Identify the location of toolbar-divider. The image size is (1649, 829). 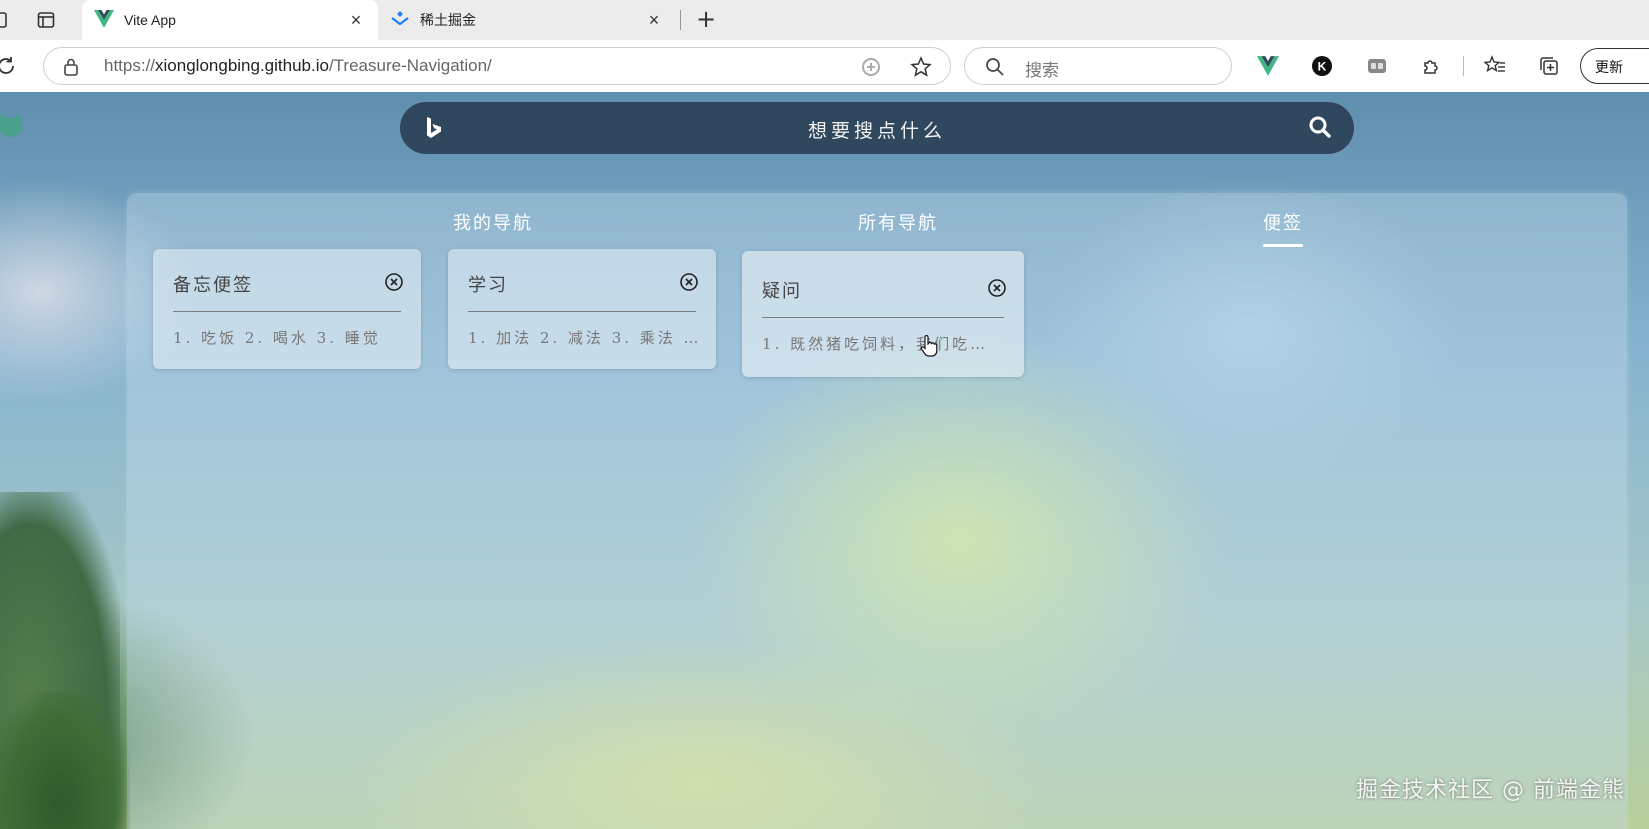
(1463, 66).